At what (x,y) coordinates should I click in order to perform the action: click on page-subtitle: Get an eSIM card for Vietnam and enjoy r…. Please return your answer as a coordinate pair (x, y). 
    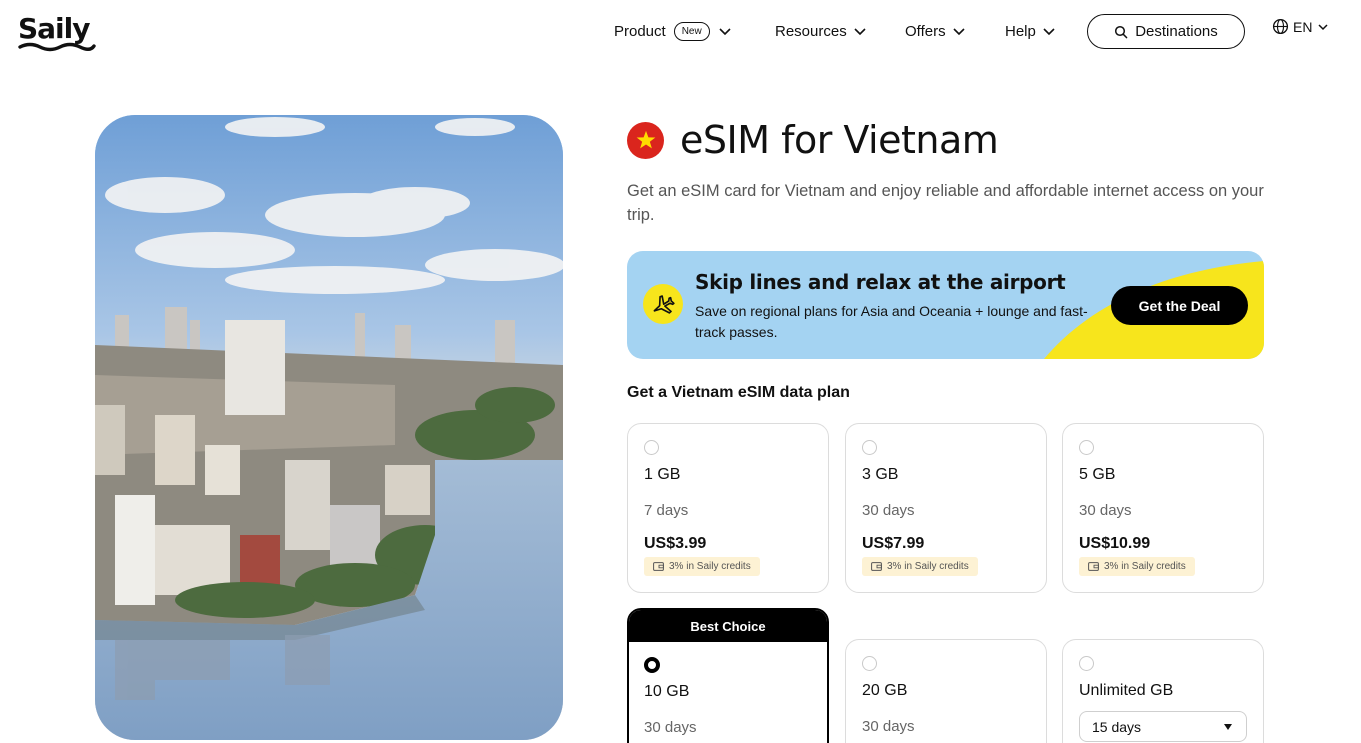
    Looking at the image, I should click on (945, 203).